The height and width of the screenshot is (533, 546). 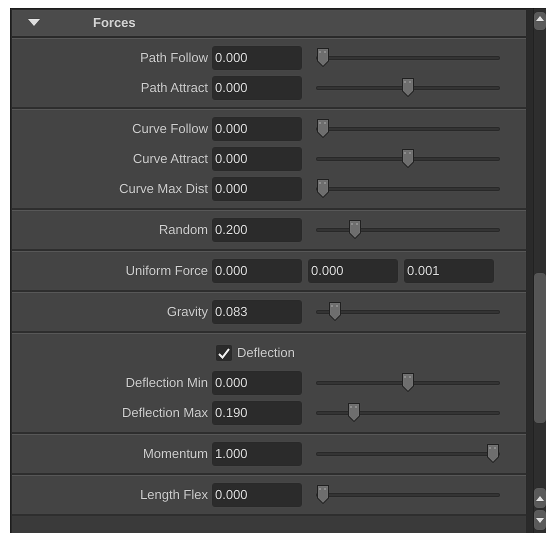 I want to click on number-field: 0.001, so click(x=449, y=271).